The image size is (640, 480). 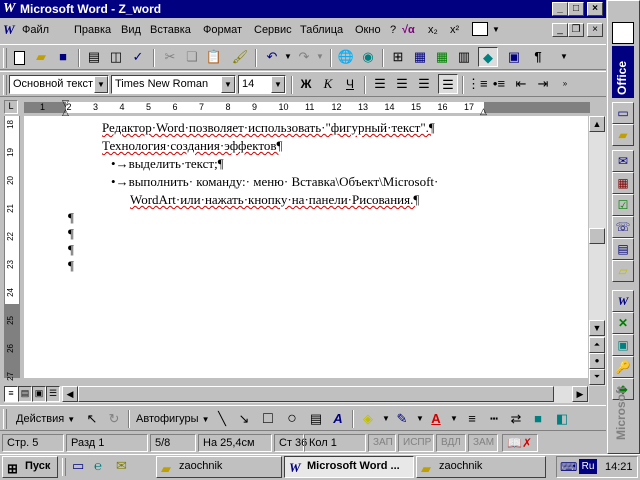 What do you see at coordinates (595, 9) in the screenshot?
I see `close-button: ×` at bounding box center [595, 9].